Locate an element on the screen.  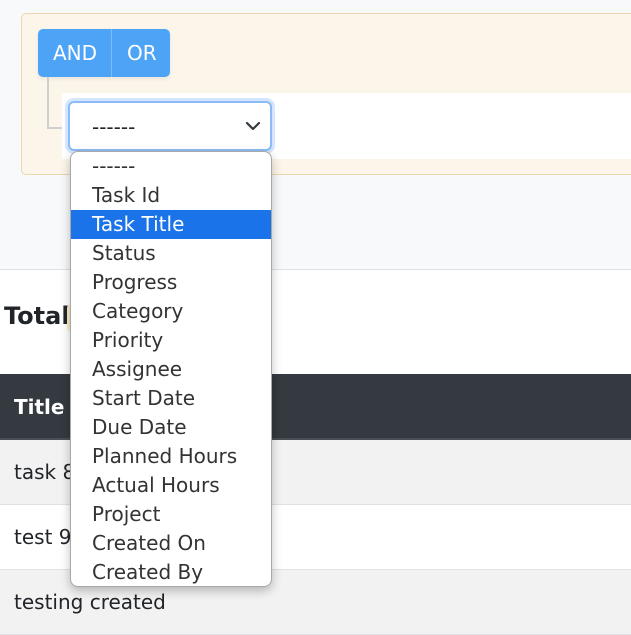
table-cell-title: testing created is located at coordinates (90, 602).